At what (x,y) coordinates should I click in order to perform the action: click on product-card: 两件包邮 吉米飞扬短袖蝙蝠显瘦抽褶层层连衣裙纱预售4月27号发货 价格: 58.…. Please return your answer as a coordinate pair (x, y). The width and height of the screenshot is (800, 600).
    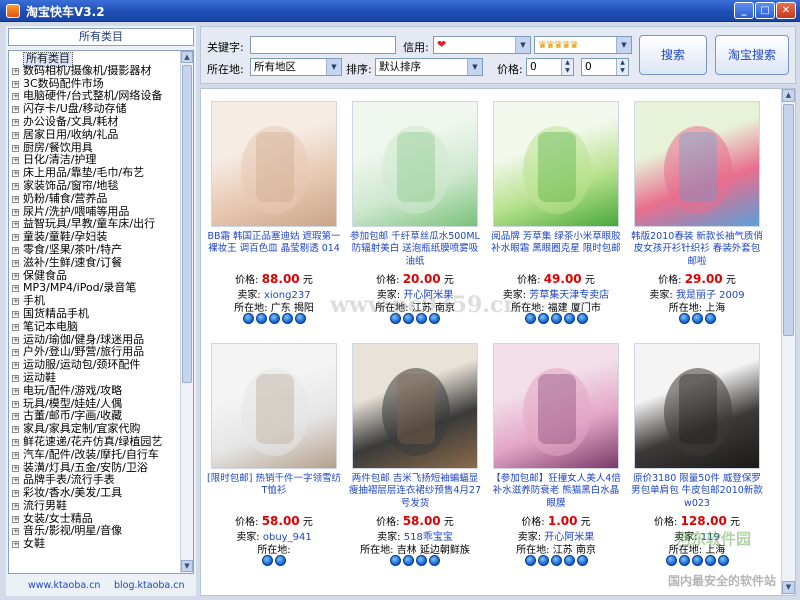
    Looking at the image, I should click on (415, 457).